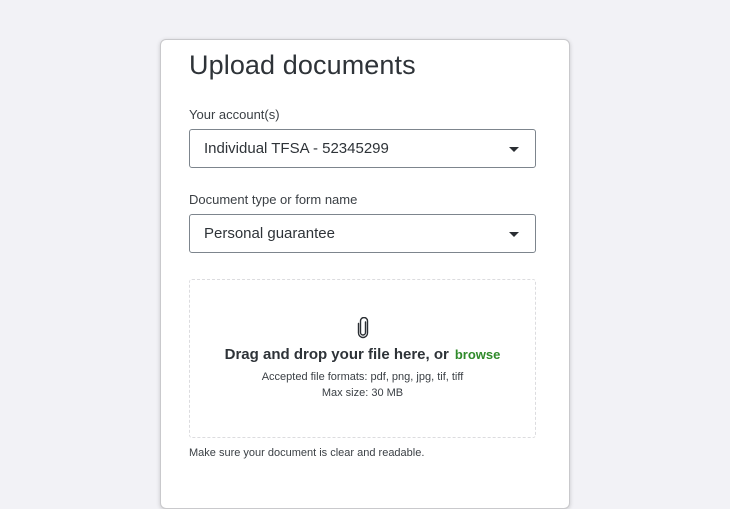 The height and width of the screenshot is (509, 730). I want to click on browse-link: browse, so click(478, 354).